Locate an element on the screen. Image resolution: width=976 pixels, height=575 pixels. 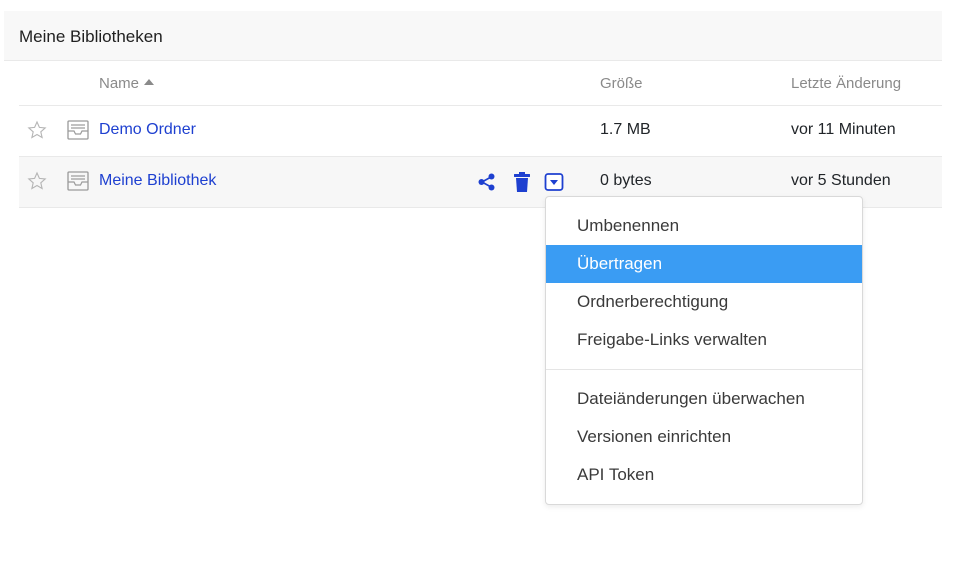
menu-item-api-token: API Token is located at coordinates (704, 475).